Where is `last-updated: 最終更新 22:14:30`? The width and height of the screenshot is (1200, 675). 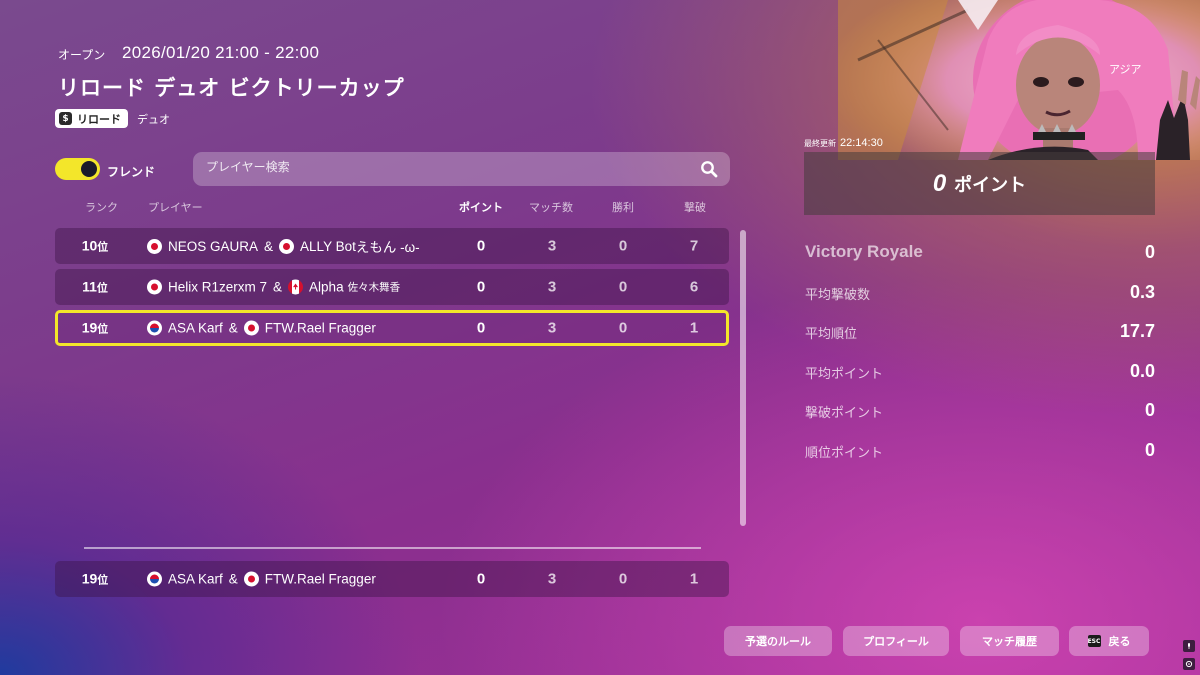 last-updated: 最終更新 22:14:30 is located at coordinates (843, 143).